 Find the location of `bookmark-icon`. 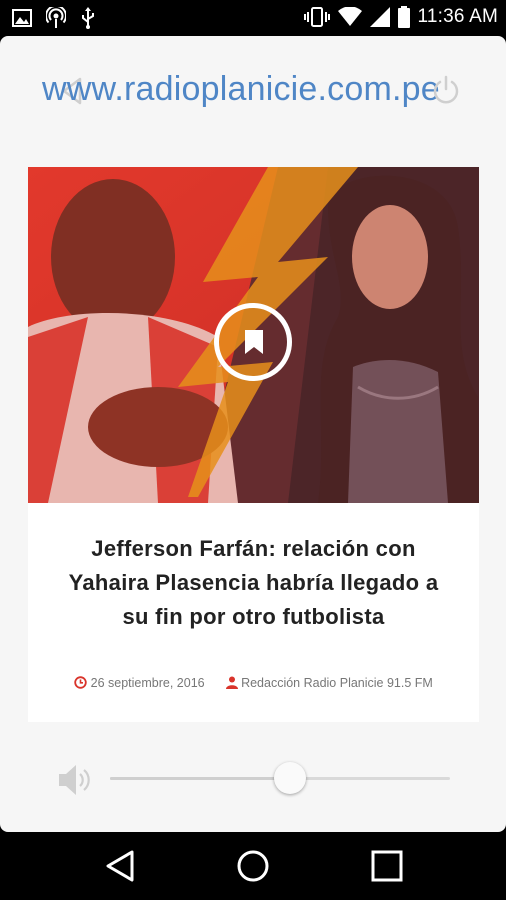

bookmark-icon is located at coordinates (254, 342).